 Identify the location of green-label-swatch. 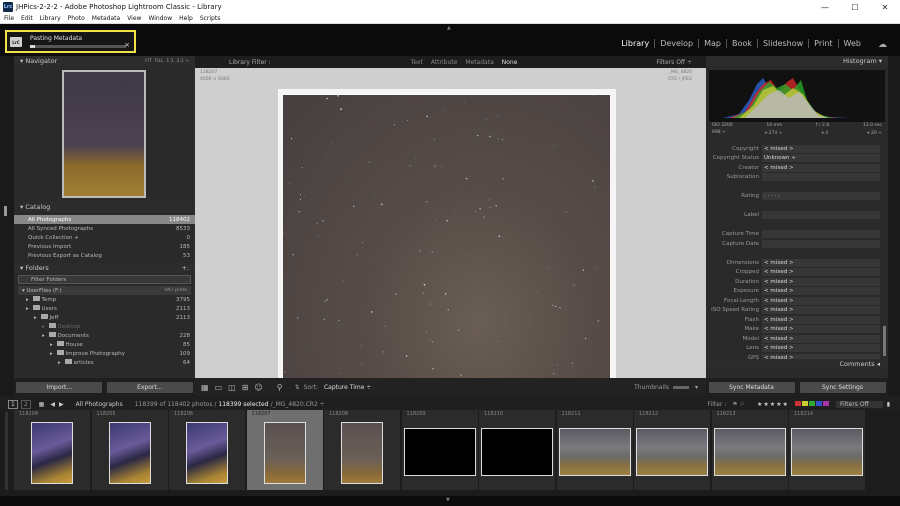
(811, 403).